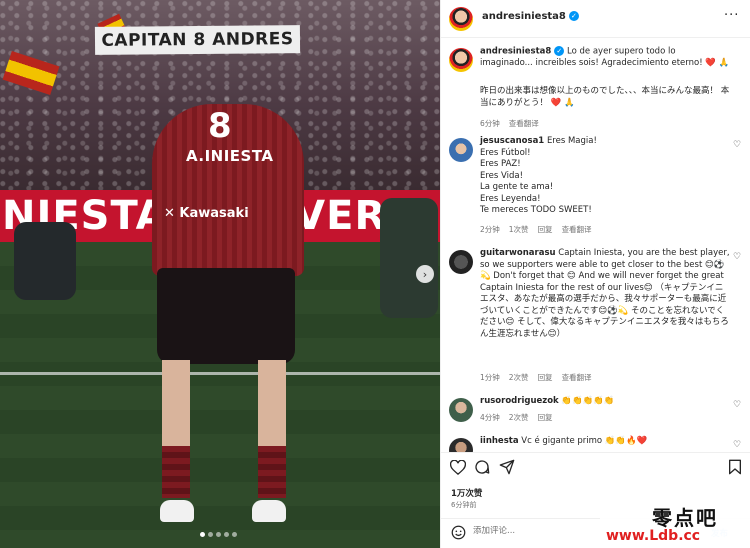 The image size is (750, 548). I want to click on like-heart-icon, so click(458, 467).